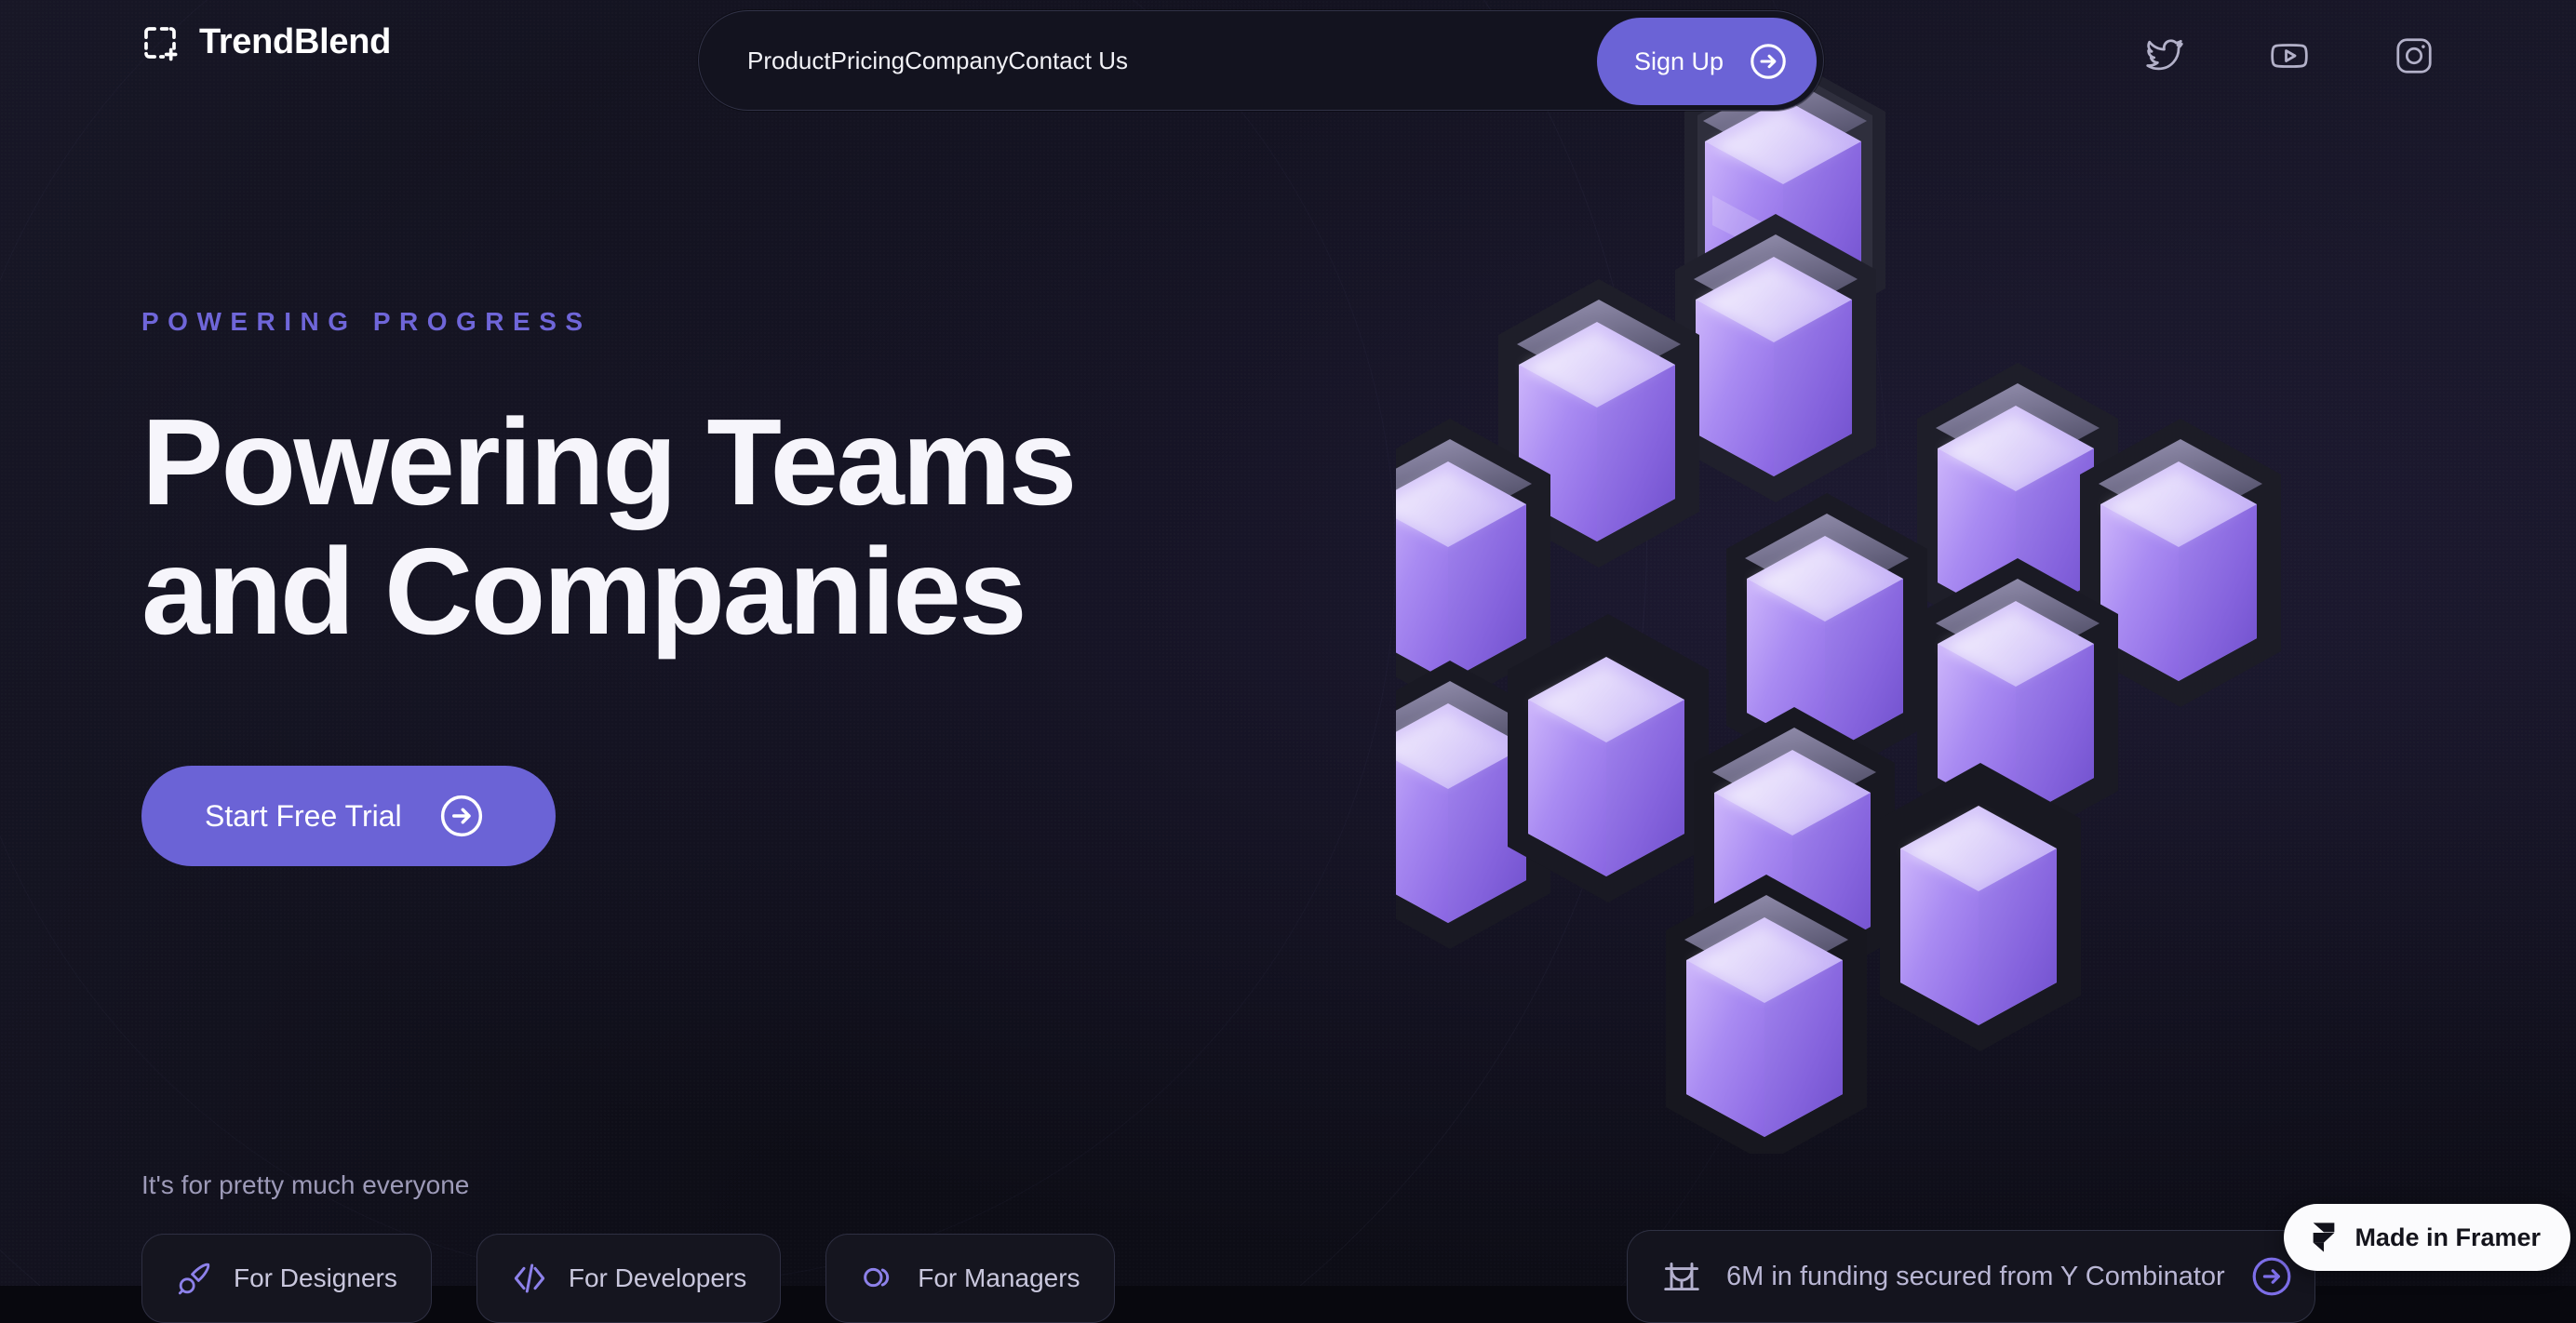 The height and width of the screenshot is (1323, 2576). What do you see at coordinates (305, 1185) in the screenshot?
I see `audience-label: It's for pretty much everyone` at bounding box center [305, 1185].